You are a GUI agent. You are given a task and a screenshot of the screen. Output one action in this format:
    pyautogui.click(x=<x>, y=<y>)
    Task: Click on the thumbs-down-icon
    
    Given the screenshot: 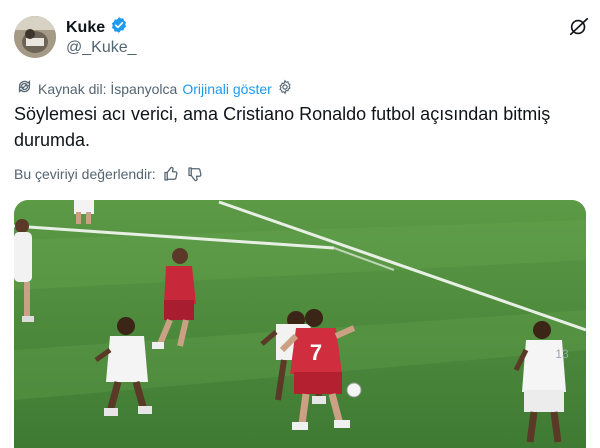 What is the action you would take?
    pyautogui.click(x=195, y=174)
    